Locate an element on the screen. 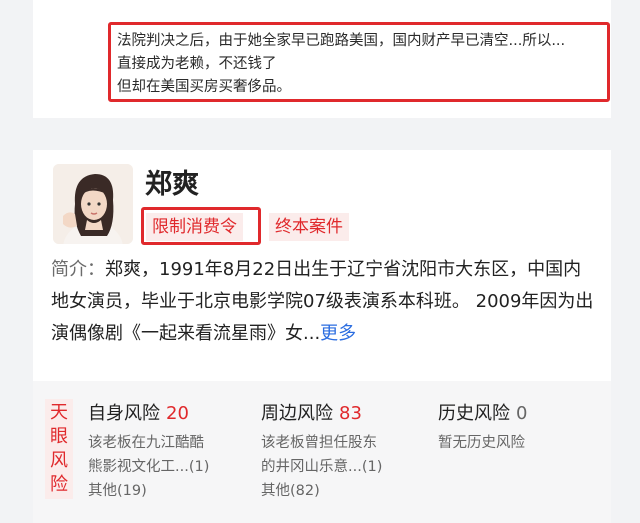 The width and height of the screenshot is (640, 523). tag-terminated-case: 终本案件 is located at coordinates (309, 227).